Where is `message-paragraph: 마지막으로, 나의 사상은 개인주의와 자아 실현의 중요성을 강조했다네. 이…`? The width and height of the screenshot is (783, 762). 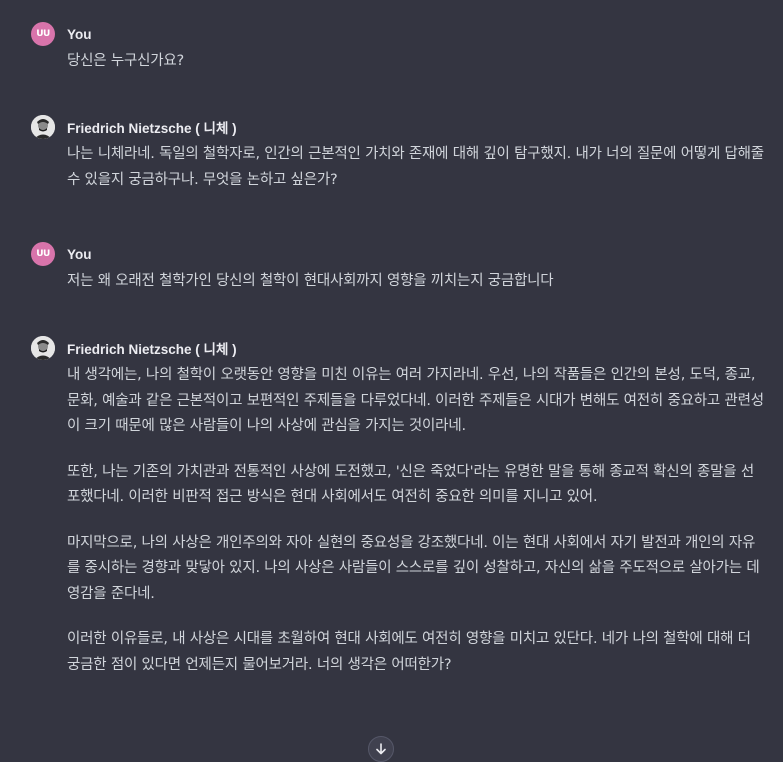 message-paragraph: 마지막으로, 나의 사상은 개인주의와 자아 실현의 중요성을 강조했다네. 이… is located at coordinates (413, 568).